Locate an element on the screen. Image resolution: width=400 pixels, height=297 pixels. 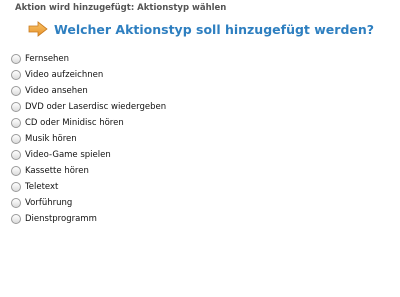
option-label: Musik hören is located at coordinates (51, 139).